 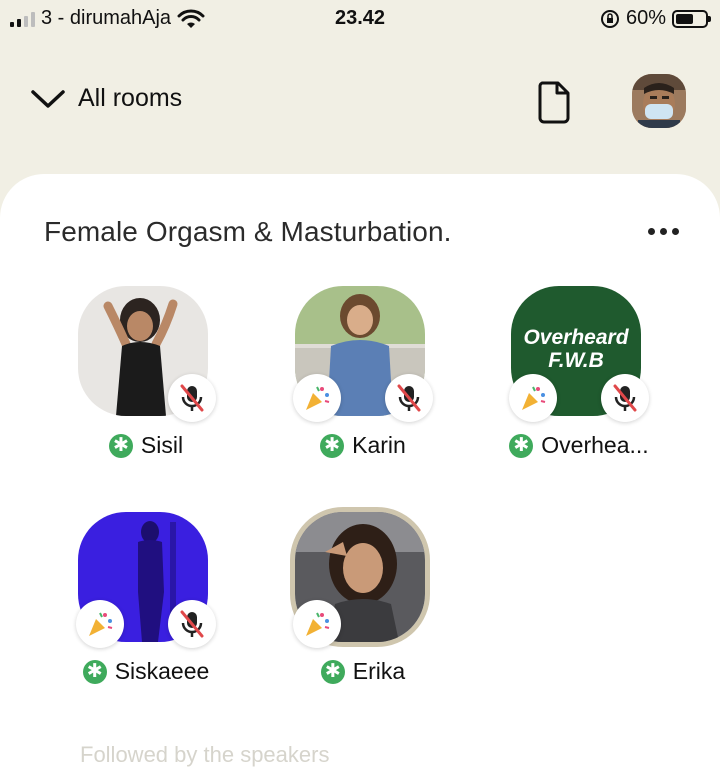 I want to click on speaker-name-row: ✱ Siskaeee, so click(x=146, y=671).